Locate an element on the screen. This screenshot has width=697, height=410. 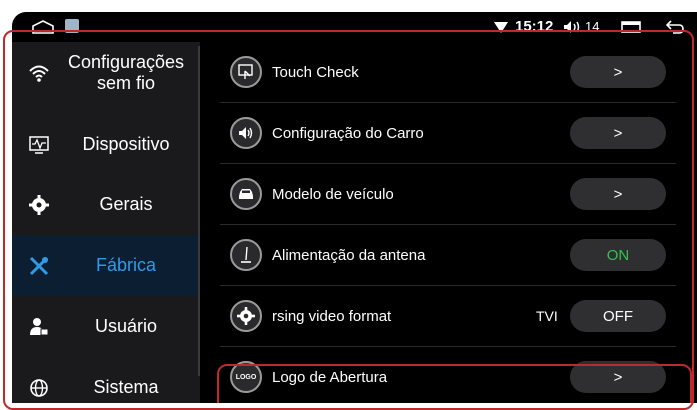
settings-gear-icon is located at coordinates (246, 316).